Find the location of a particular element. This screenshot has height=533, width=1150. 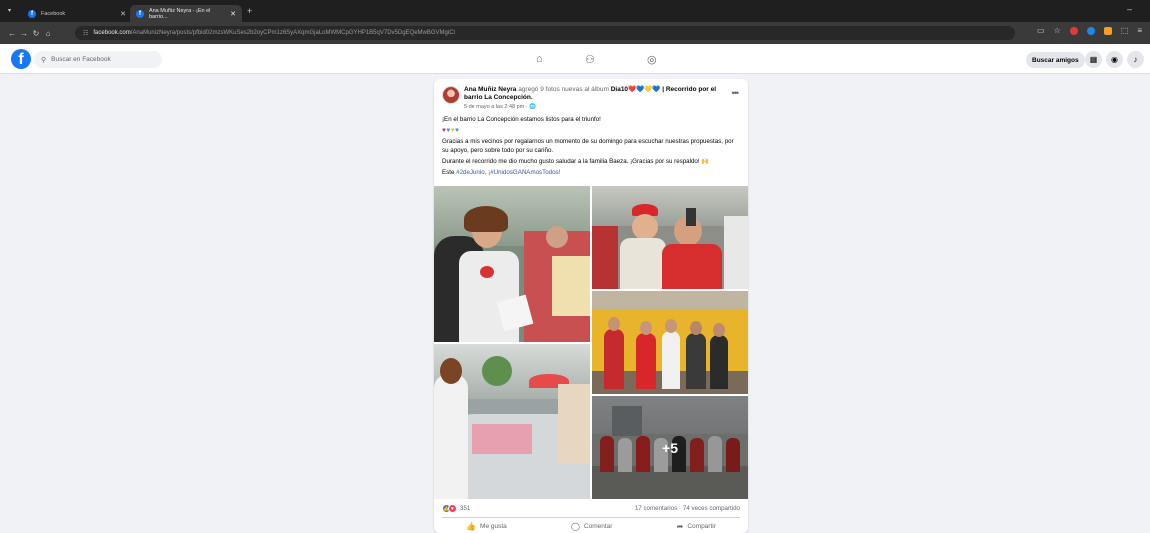

share-button: ➦ Compartir is located at coordinates (696, 526).